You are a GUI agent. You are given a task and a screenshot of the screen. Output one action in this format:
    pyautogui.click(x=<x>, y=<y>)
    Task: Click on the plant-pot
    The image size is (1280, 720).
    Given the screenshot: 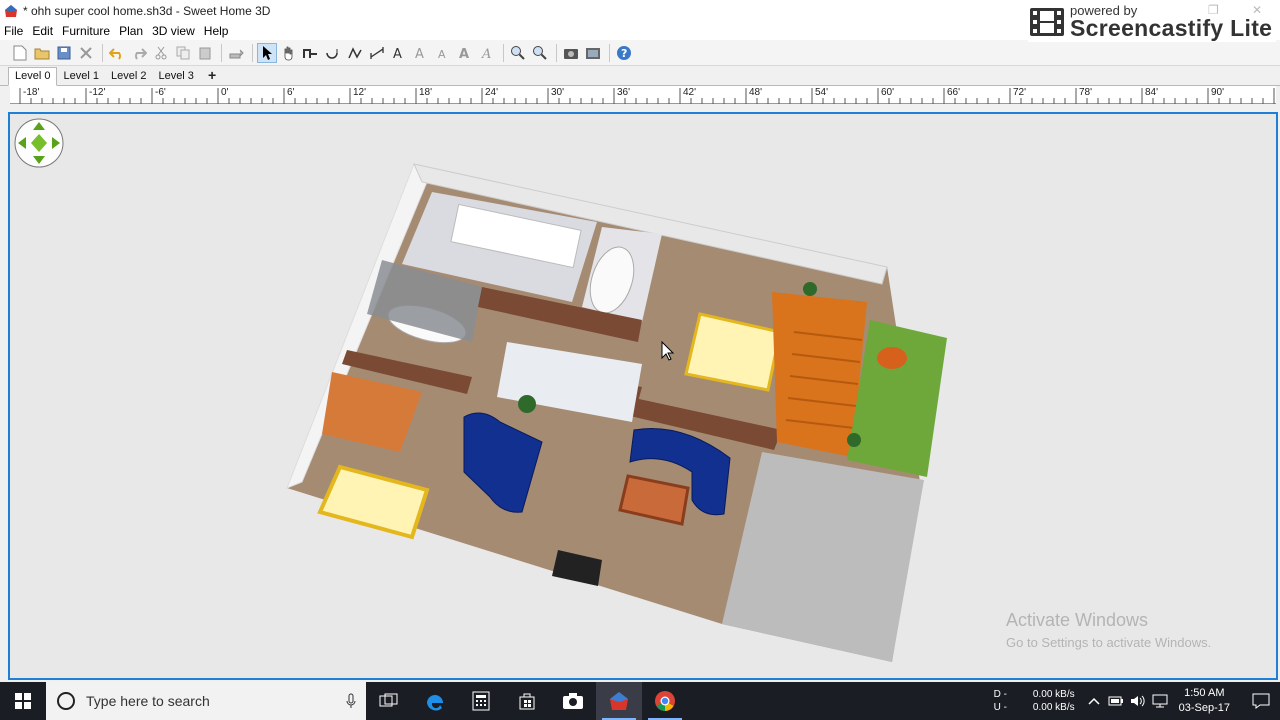 What is the action you would take?
    pyautogui.click(x=854, y=440)
    